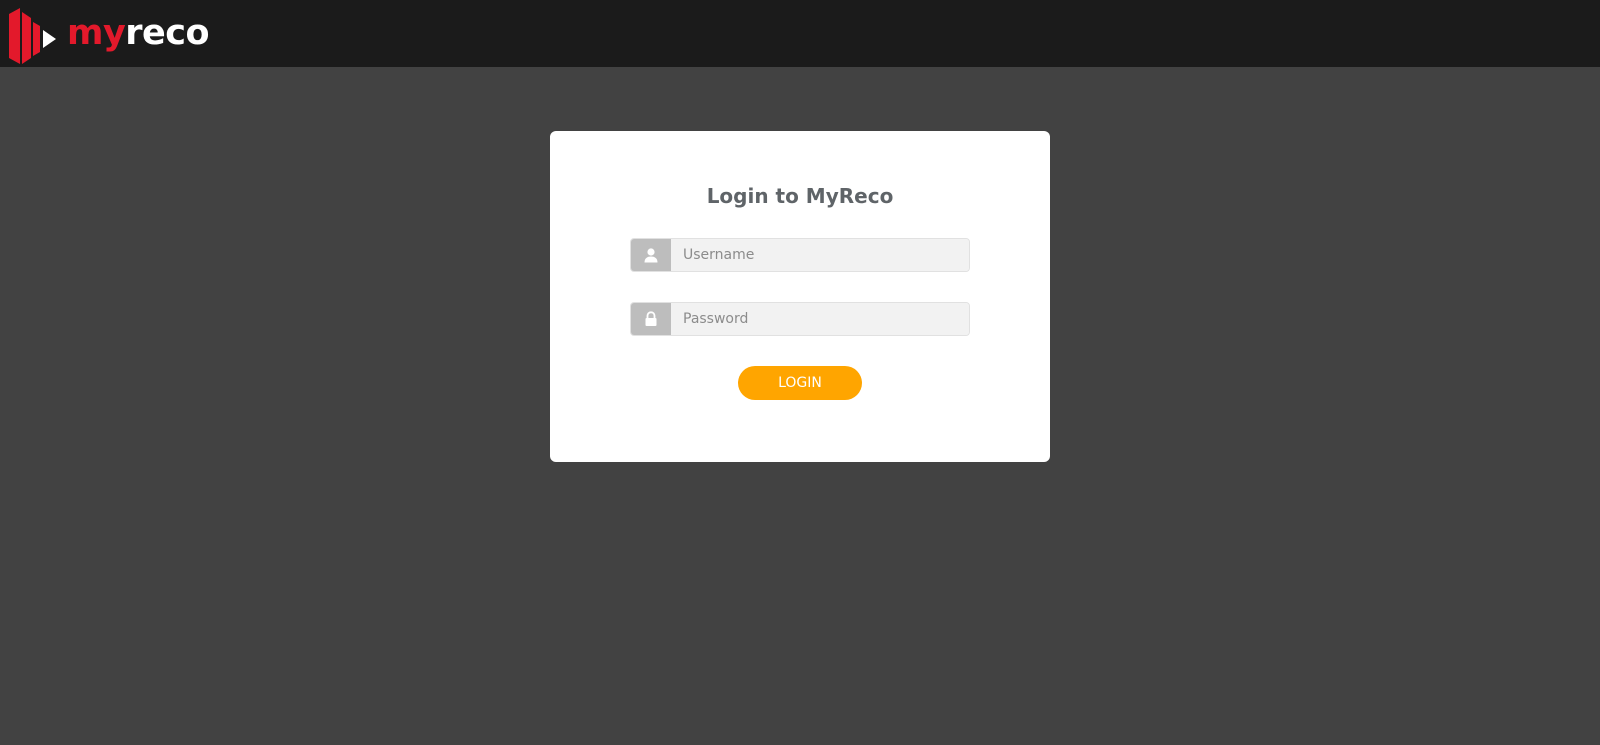  What do you see at coordinates (800, 33) in the screenshot?
I see `top-bar: myreco` at bounding box center [800, 33].